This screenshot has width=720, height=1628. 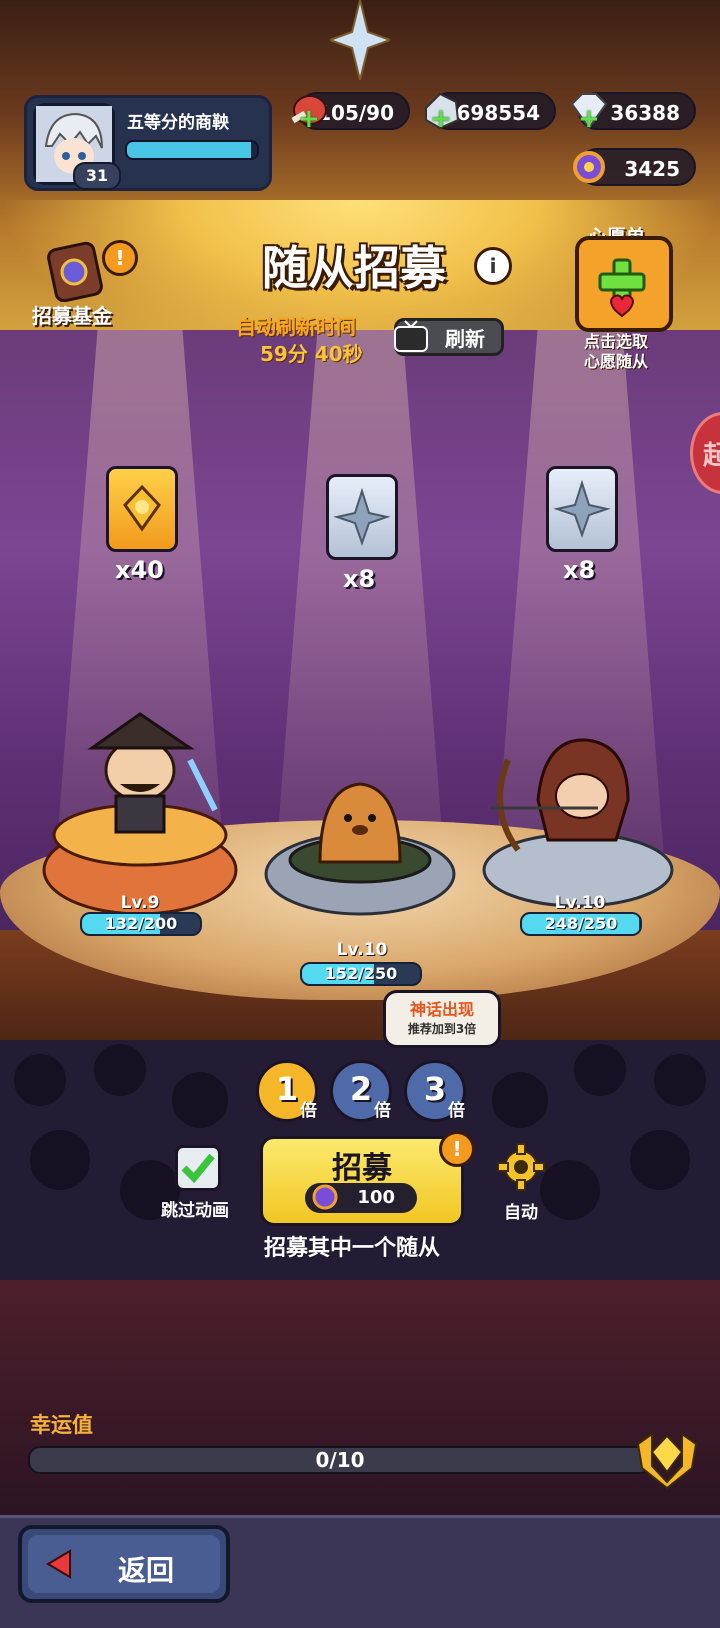 What do you see at coordinates (376, 1197) in the screenshot?
I see `recruit-cost-value: 100` at bounding box center [376, 1197].